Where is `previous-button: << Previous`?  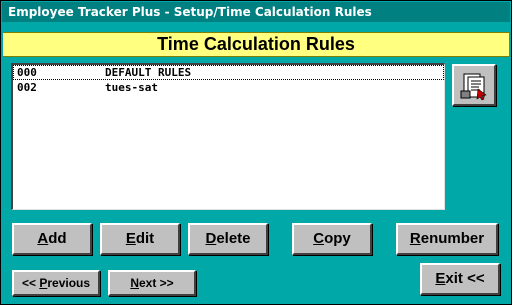 previous-button: << Previous is located at coordinates (56, 283).